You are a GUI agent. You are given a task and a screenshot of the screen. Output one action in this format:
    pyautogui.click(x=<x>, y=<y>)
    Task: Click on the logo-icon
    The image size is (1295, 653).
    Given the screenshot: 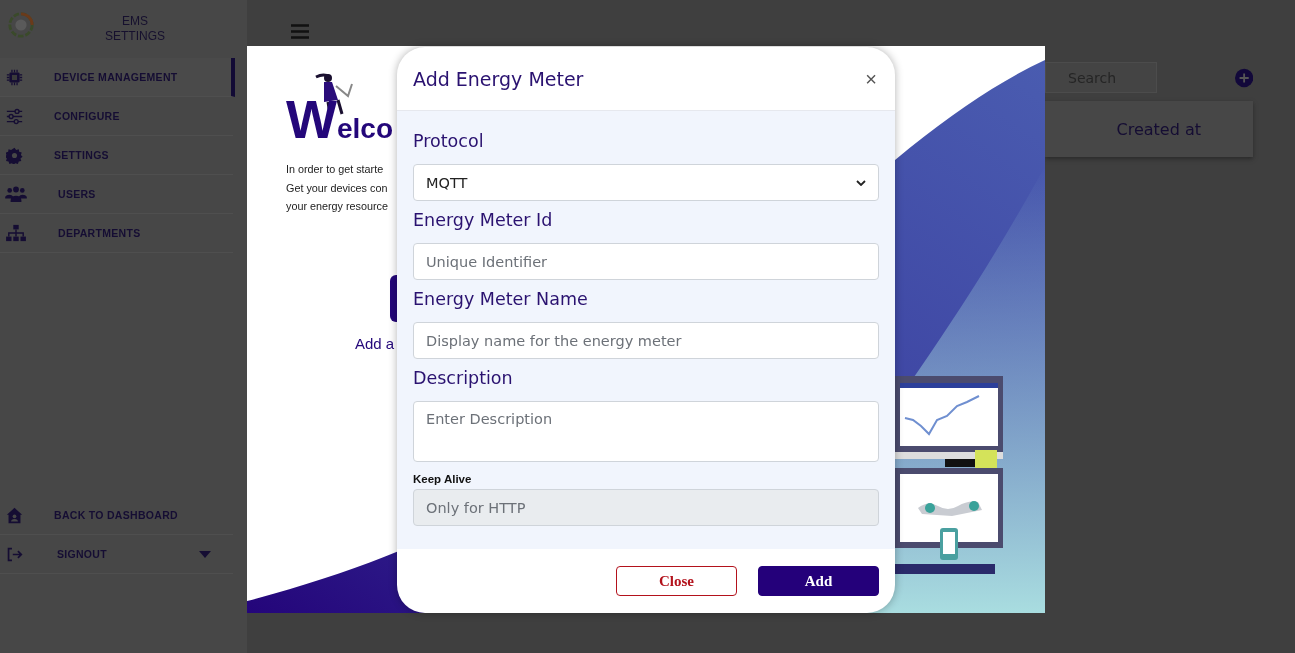 What is the action you would take?
    pyautogui.click(x=21, y=25)
    